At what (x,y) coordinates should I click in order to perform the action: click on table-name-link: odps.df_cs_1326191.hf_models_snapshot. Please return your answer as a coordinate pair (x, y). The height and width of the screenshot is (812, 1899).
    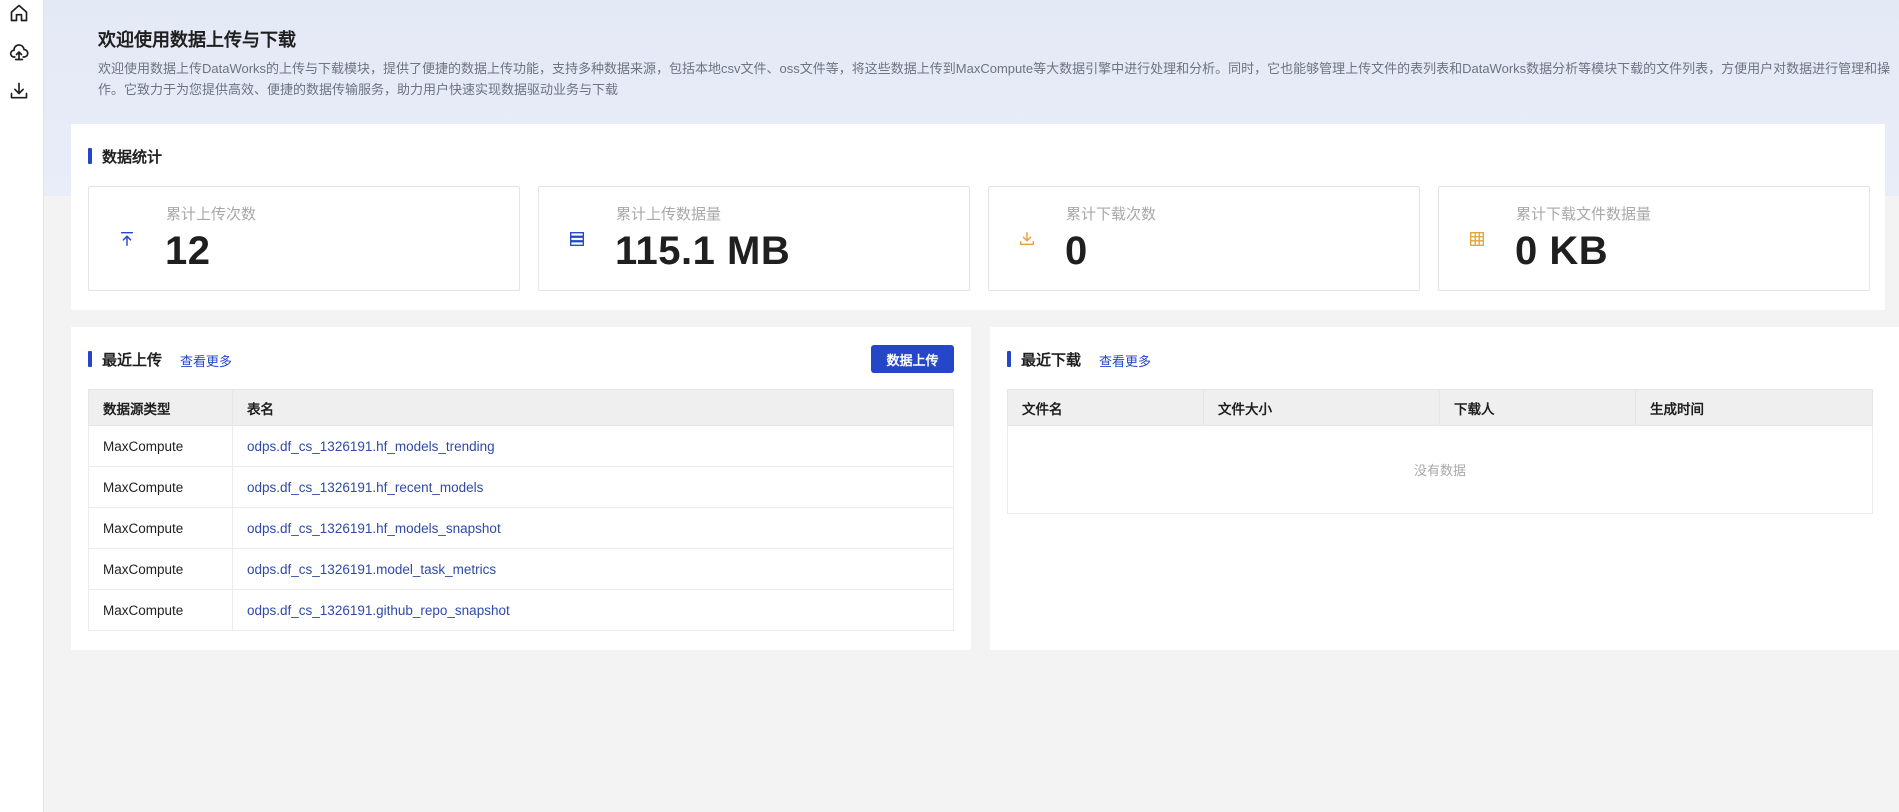
    Looking at the image, I should click on (593, 528).